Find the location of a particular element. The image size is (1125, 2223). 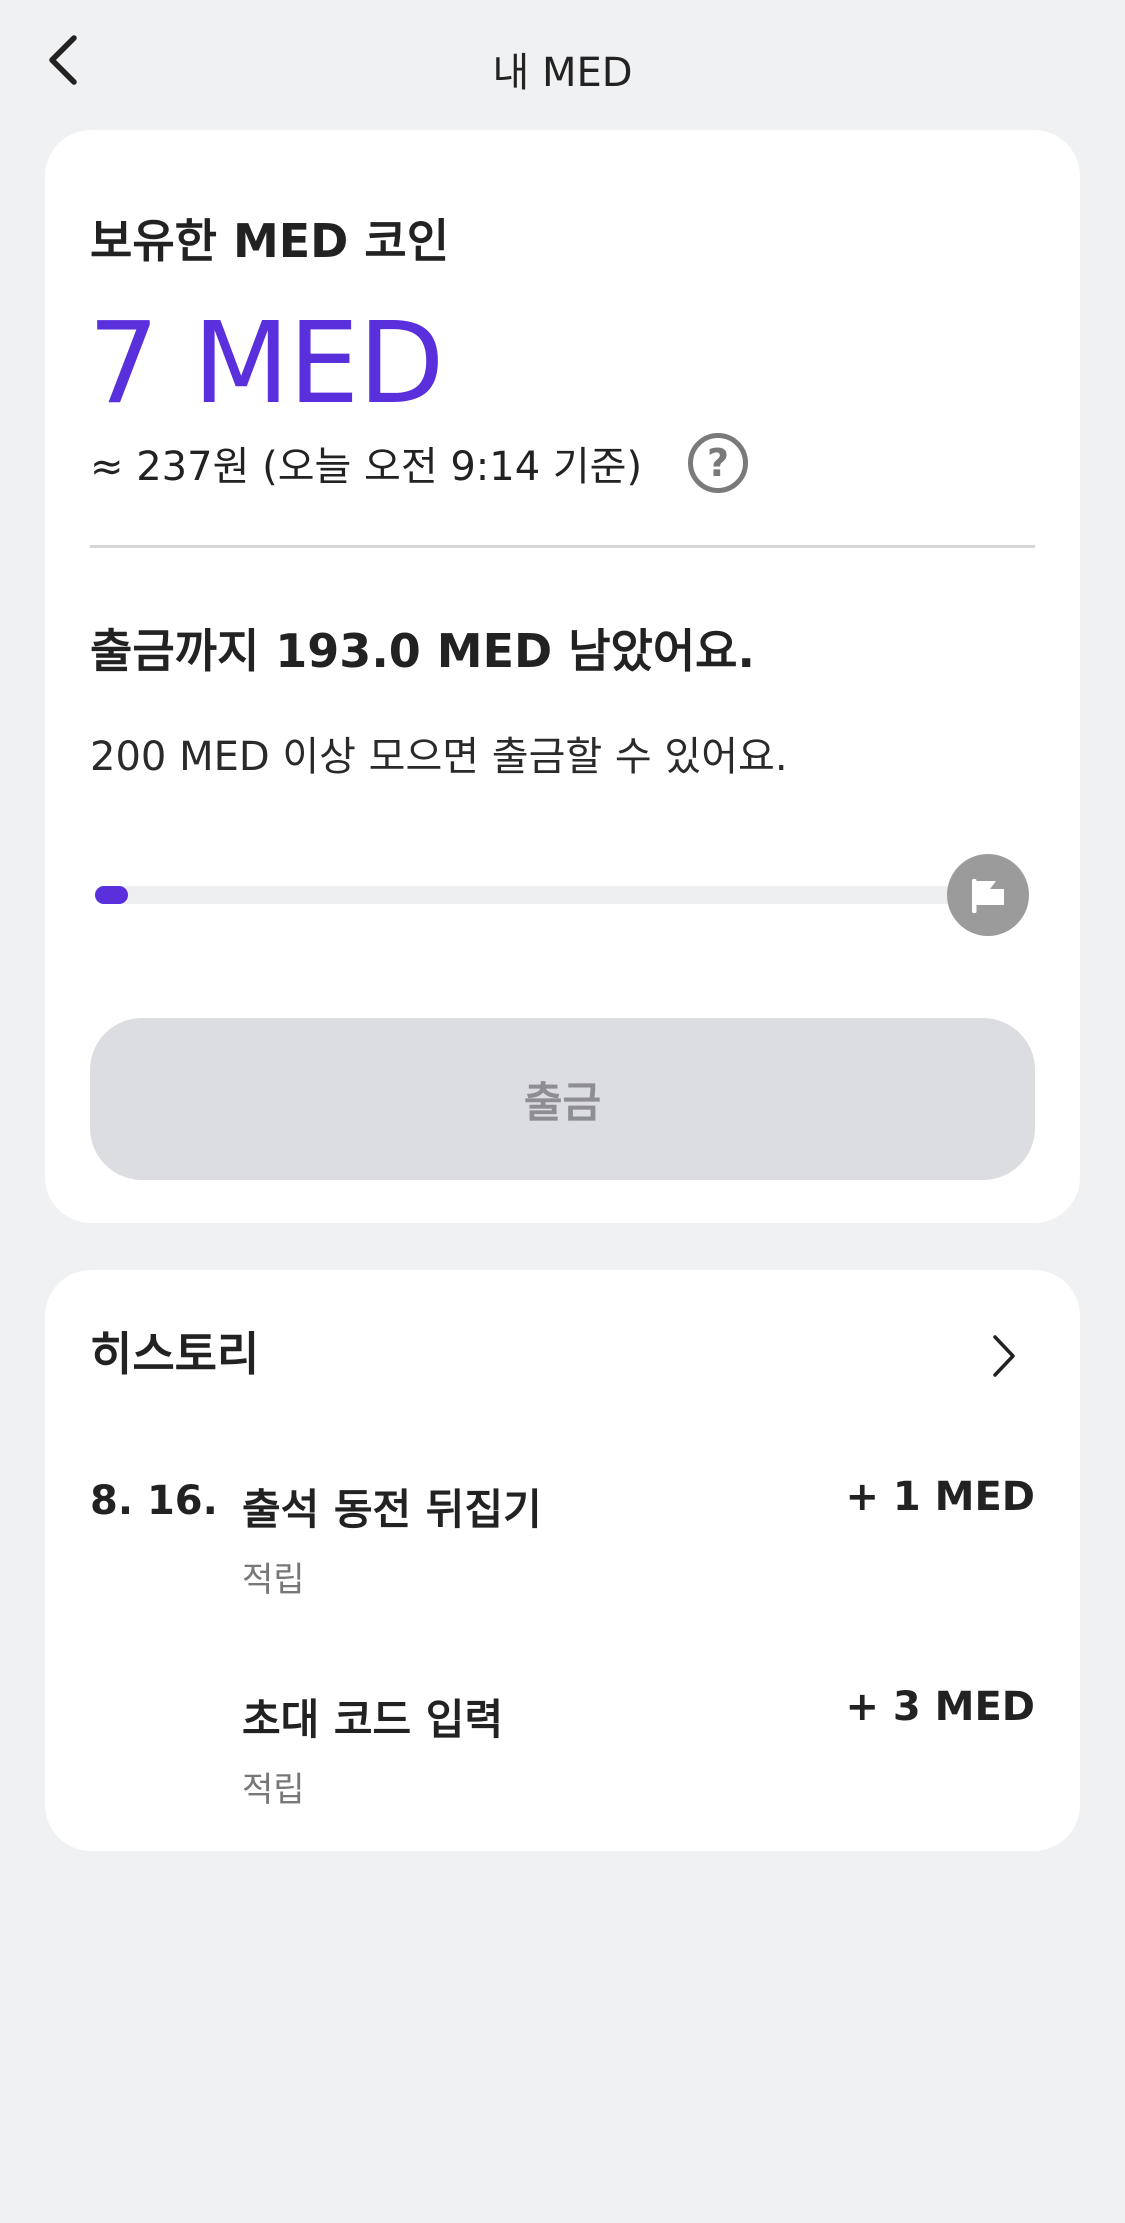

krw-estimate-row: ≈ 237원 (오늘 오전 9:14 기준) ? is located at coordinates (419, 463).